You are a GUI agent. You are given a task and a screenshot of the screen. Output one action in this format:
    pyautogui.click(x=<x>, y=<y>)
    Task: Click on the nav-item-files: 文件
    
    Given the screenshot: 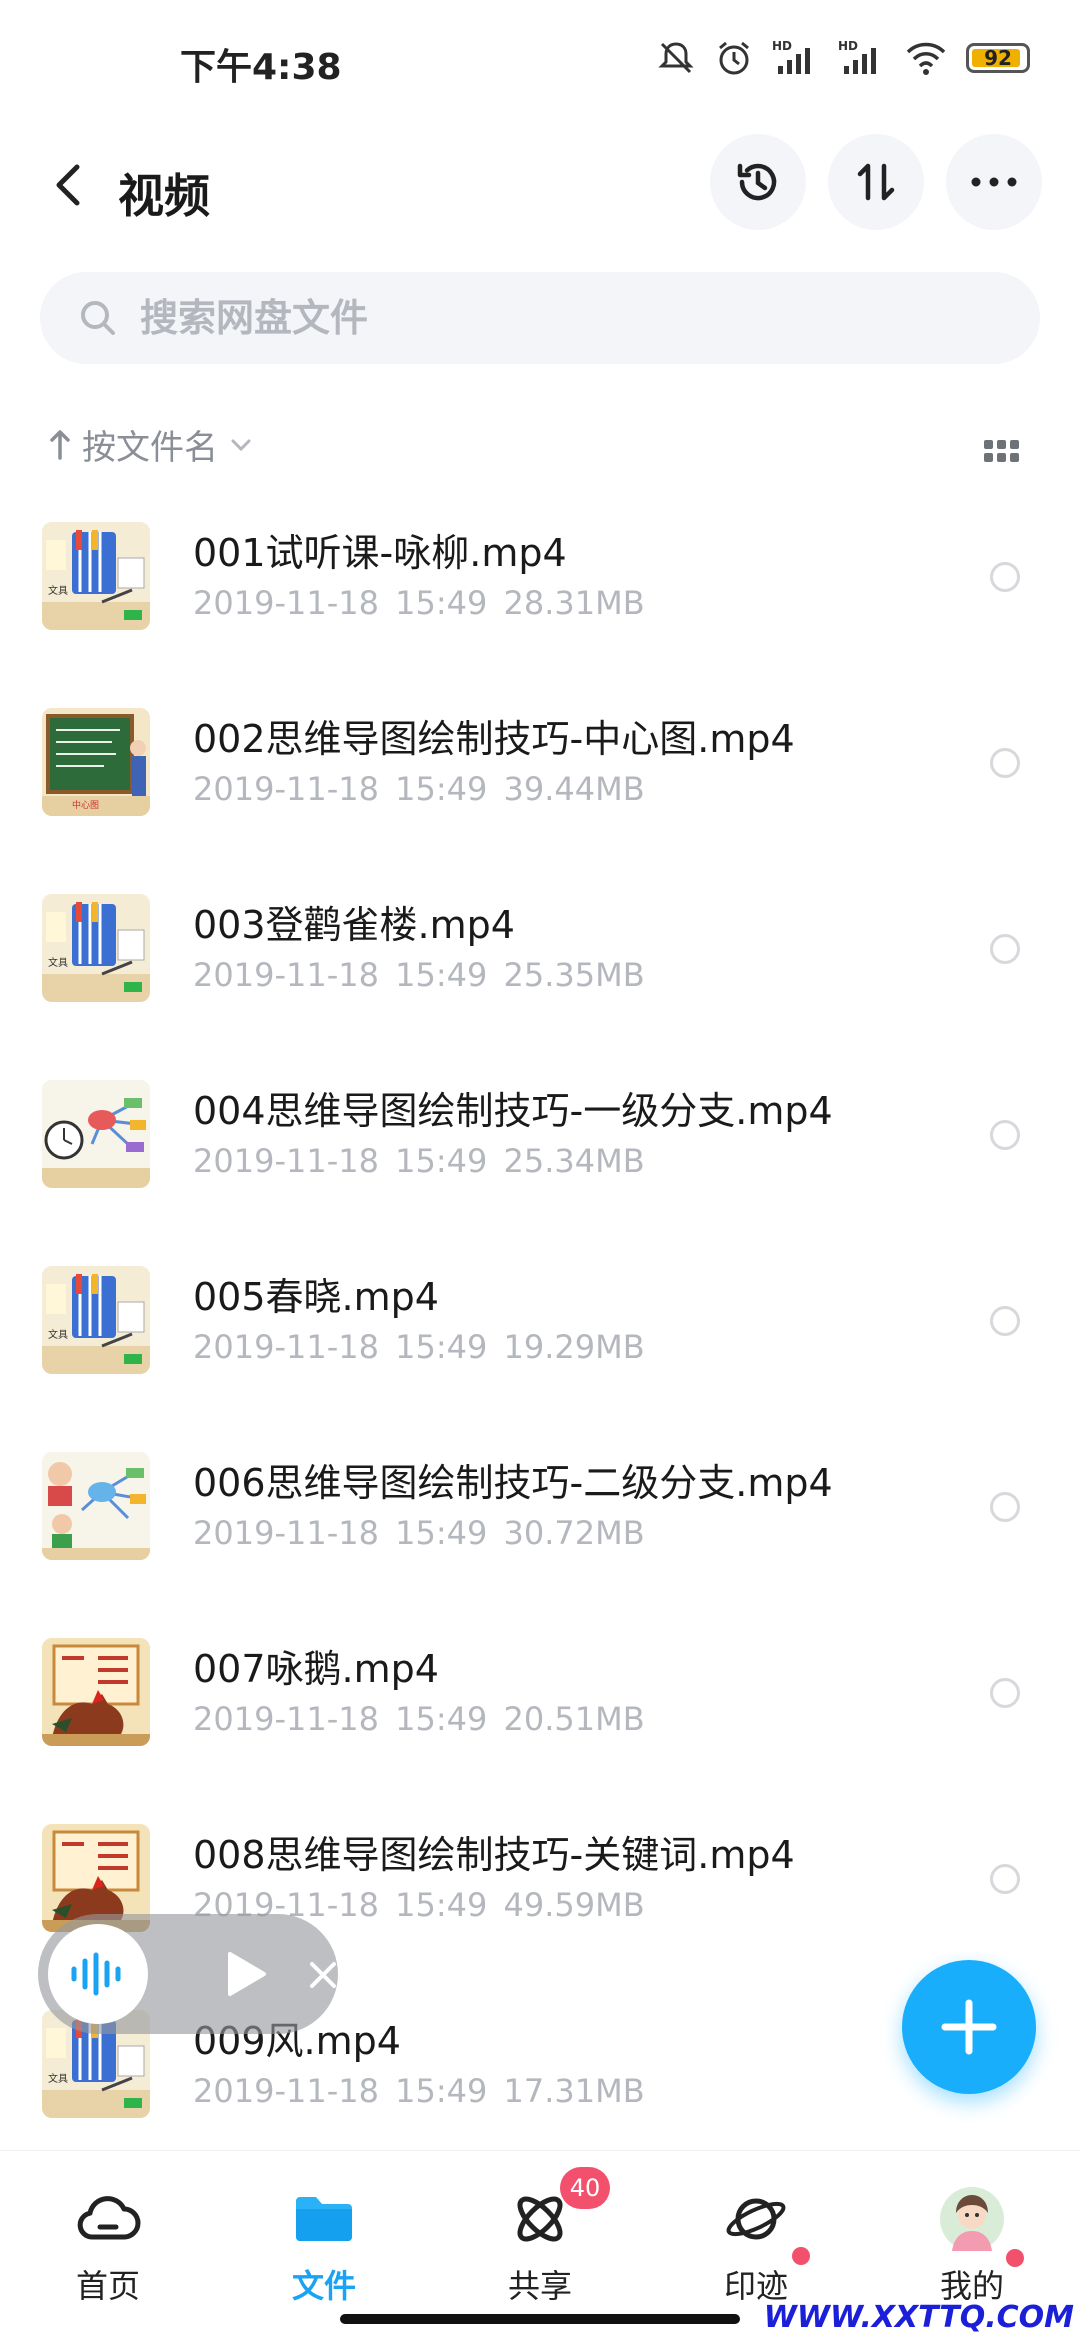 What is the action you would take?
    pyautogui.click(x=324, y=2236)
    